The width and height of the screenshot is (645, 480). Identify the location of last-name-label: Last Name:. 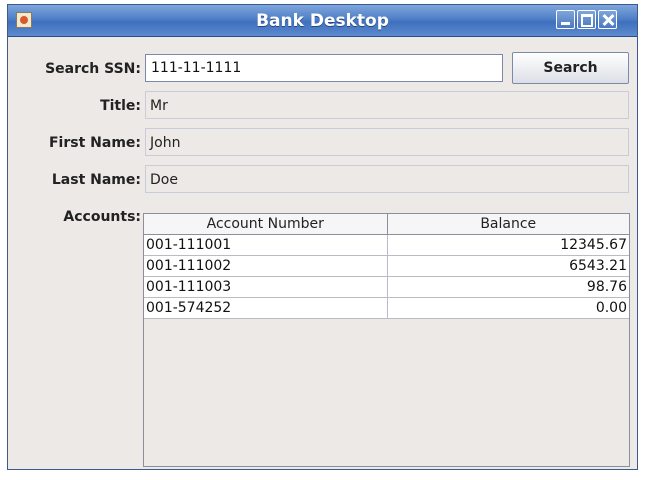
(96, 180).